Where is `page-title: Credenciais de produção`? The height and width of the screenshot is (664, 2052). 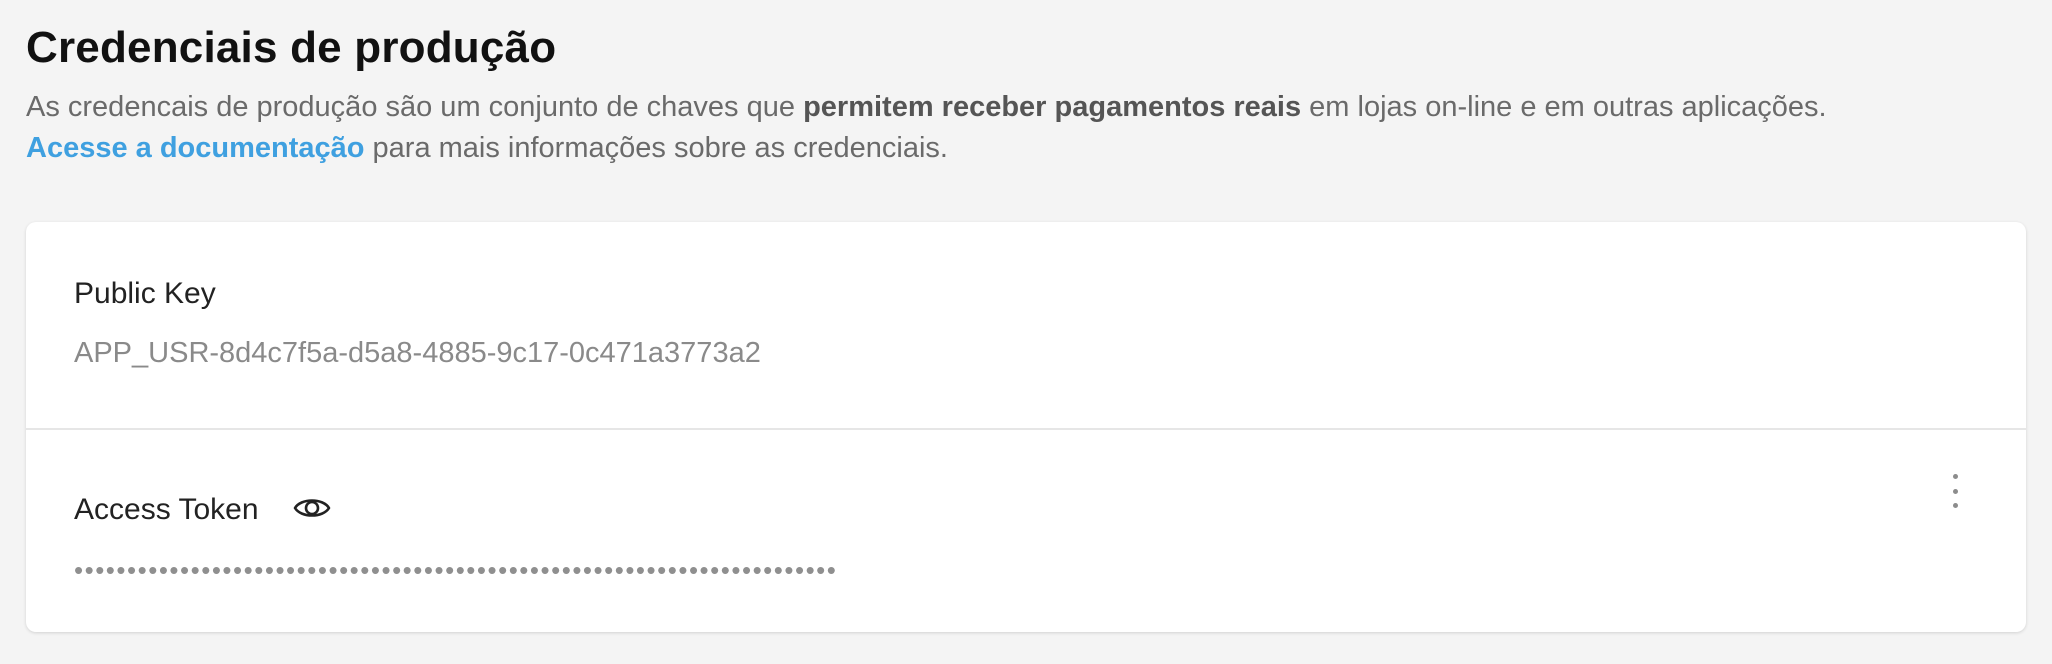
page-title: Credenciais de produção is located at coordinates (291, 47).